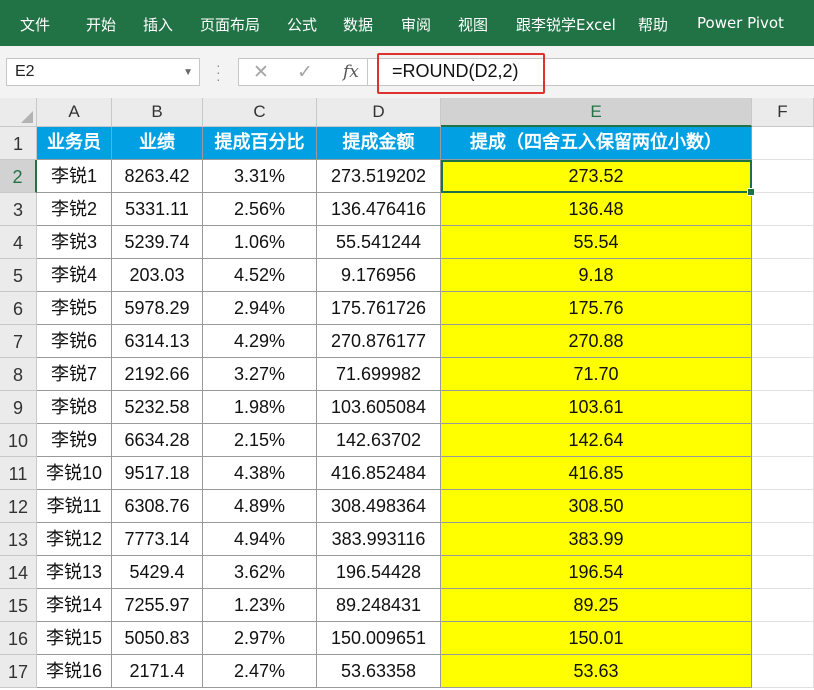  I want to click on cell-b2: 8263.42, so click(157, 176).